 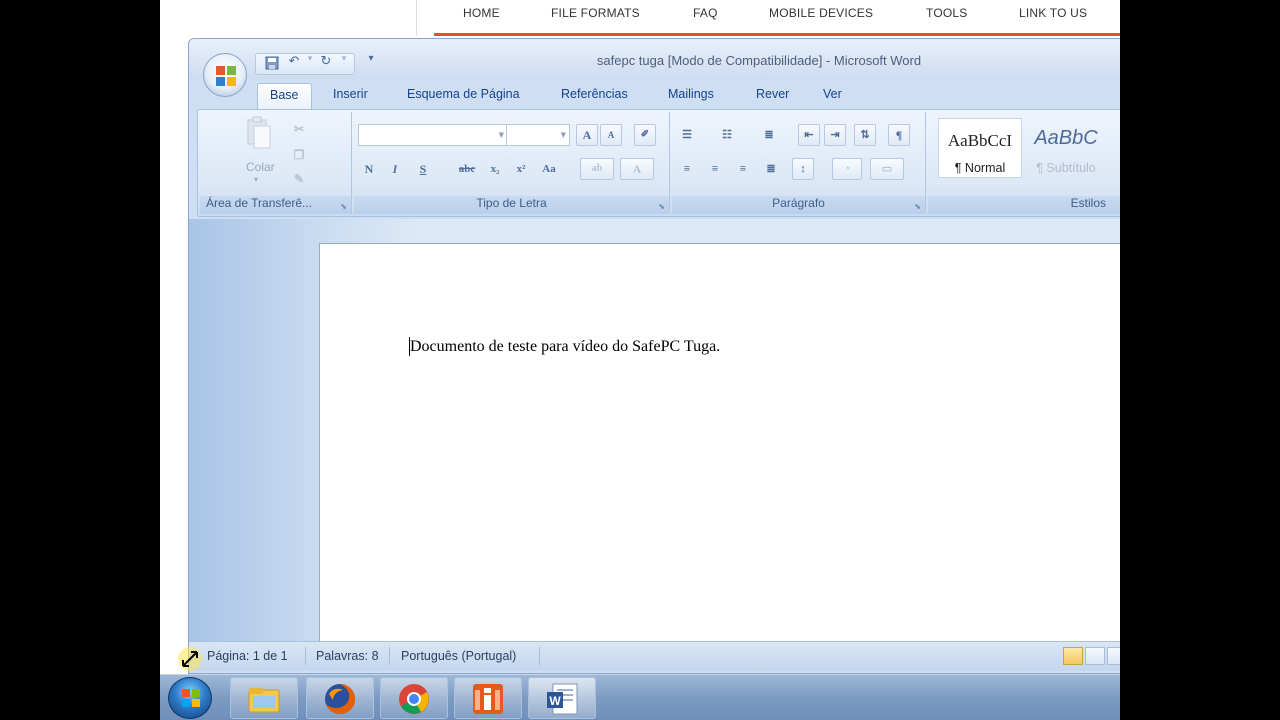 What do you see at coordinates (821, 13) in the screenshot?
I see `nav-mobile-devices: MOBILE DEVICES` at bounding box center [821, 13].